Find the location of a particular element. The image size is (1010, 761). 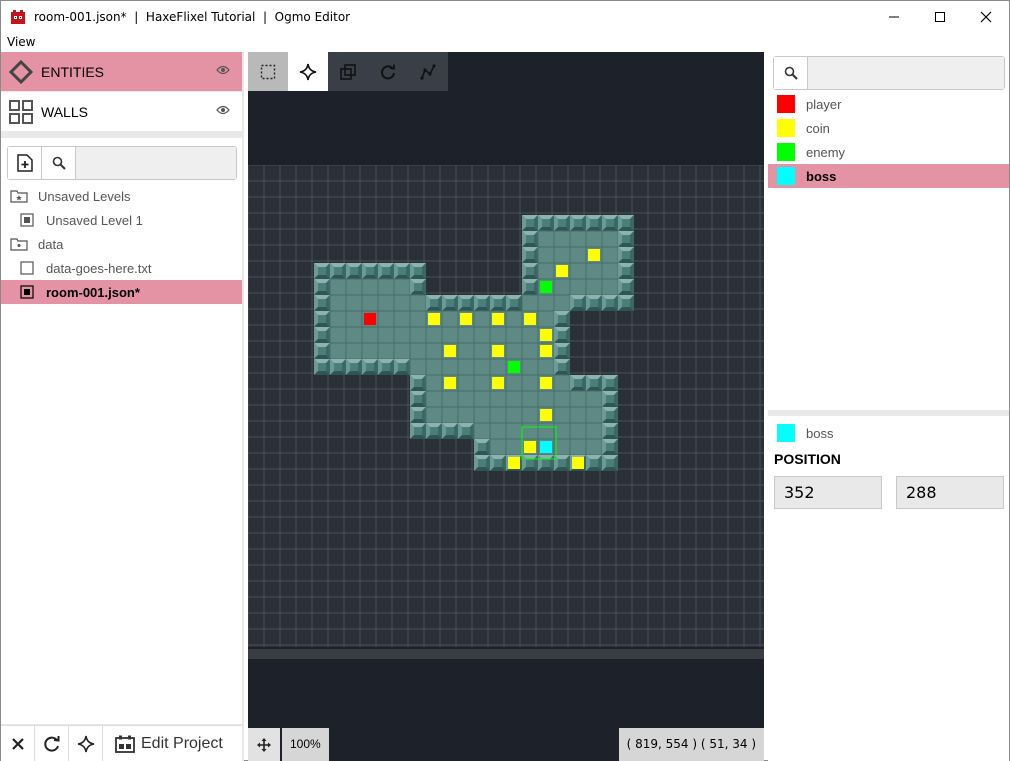

pan-button is located at coordinates (264, 744).